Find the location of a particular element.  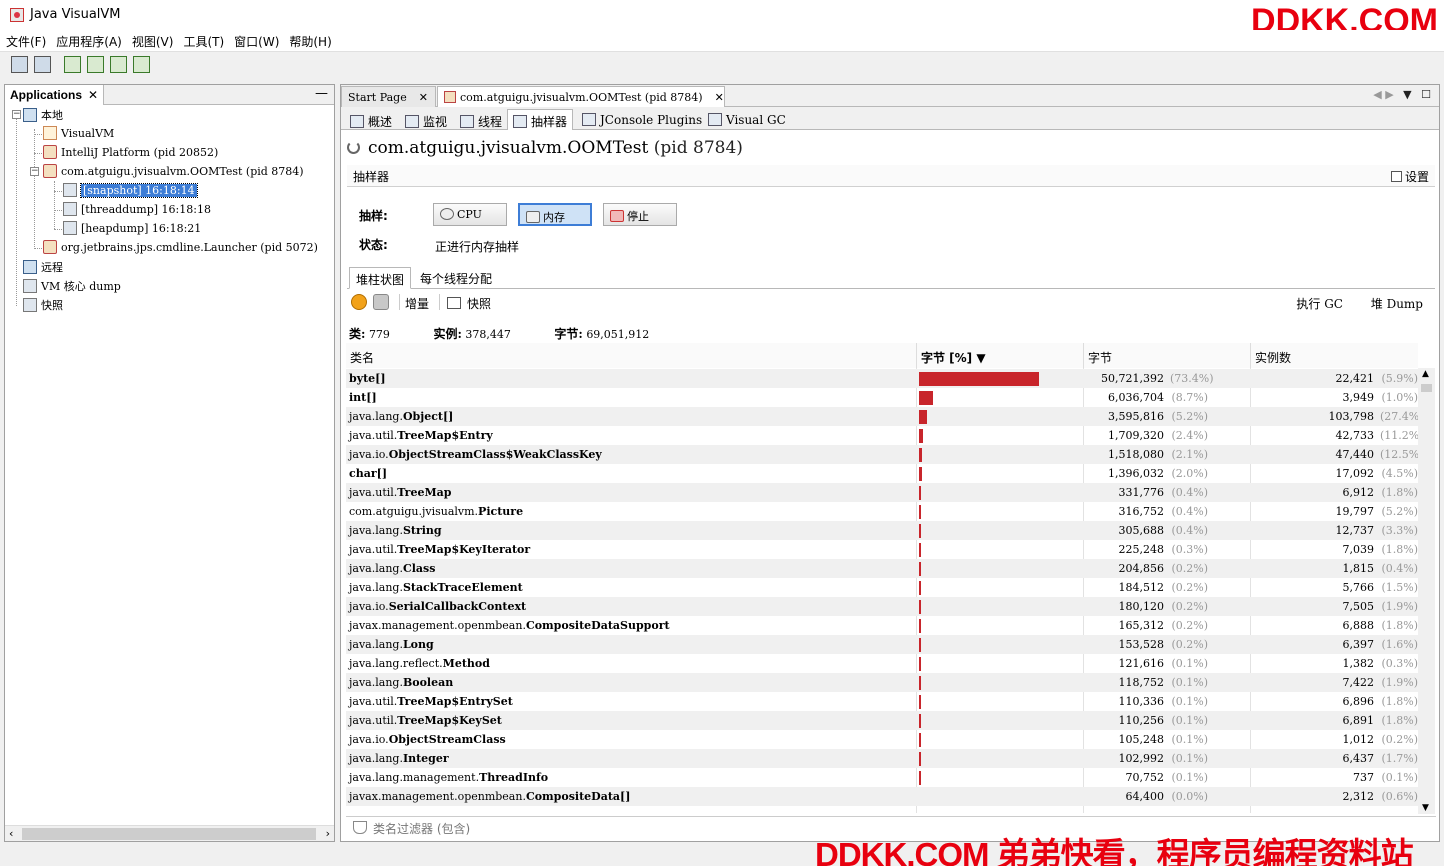

add-core-dump-icon is located at coordinates (118, 64).